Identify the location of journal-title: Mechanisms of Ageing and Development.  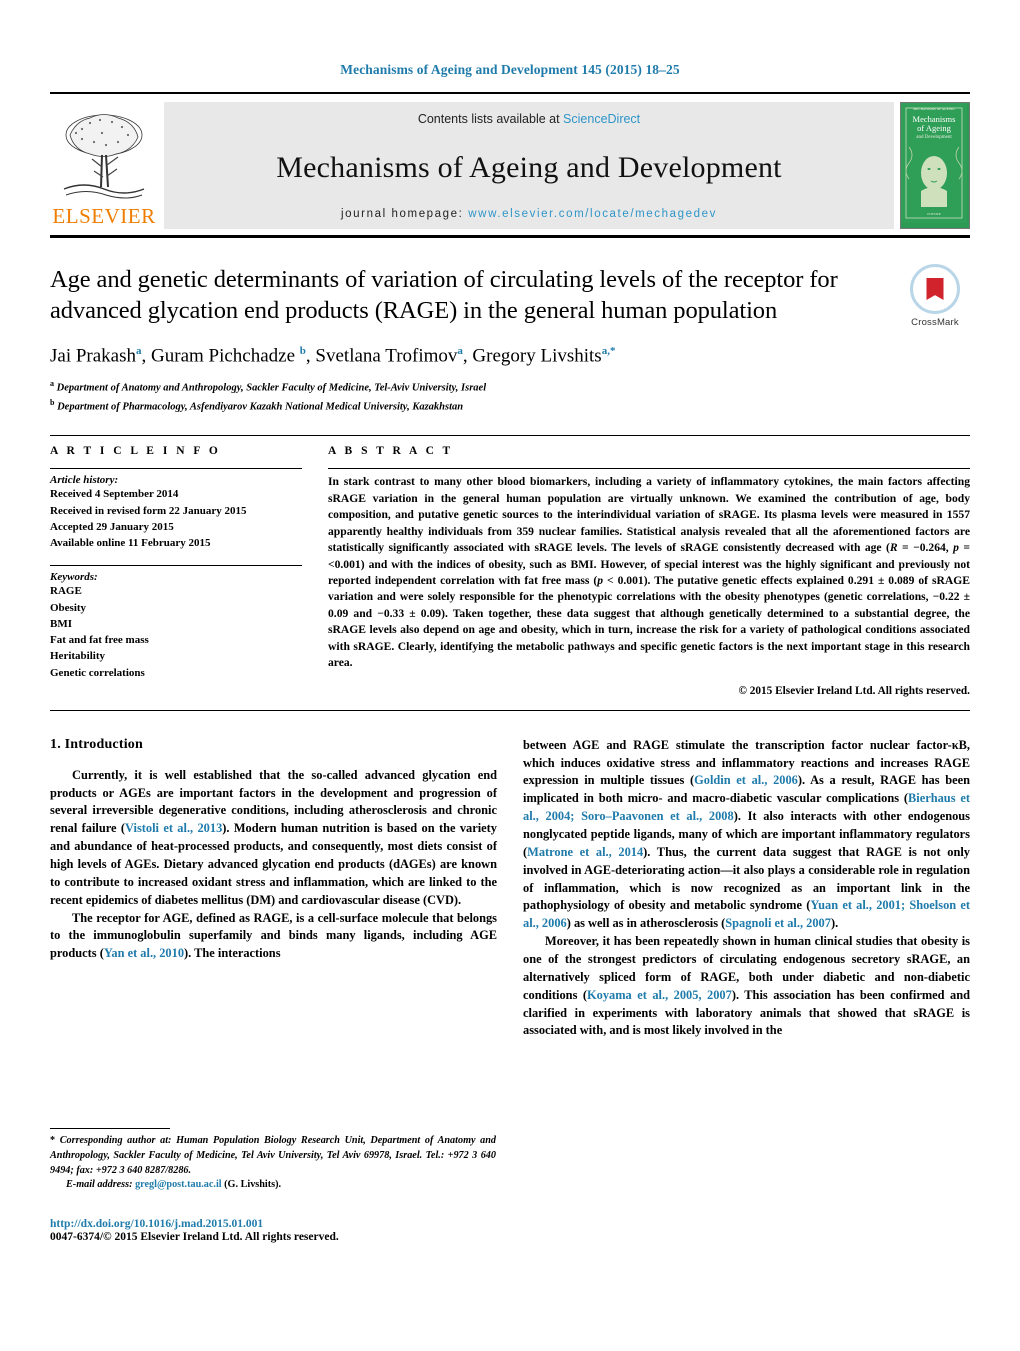
(529, 167).